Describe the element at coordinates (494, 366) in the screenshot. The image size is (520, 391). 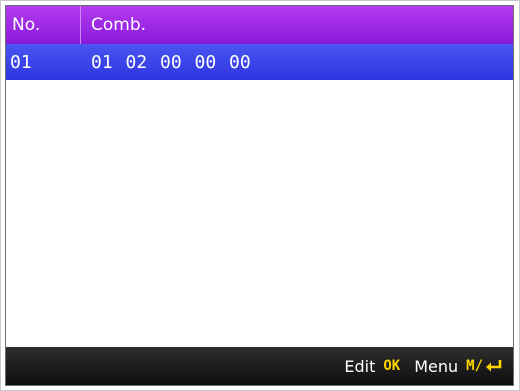
I see `enter-arrow-icon` at that location.